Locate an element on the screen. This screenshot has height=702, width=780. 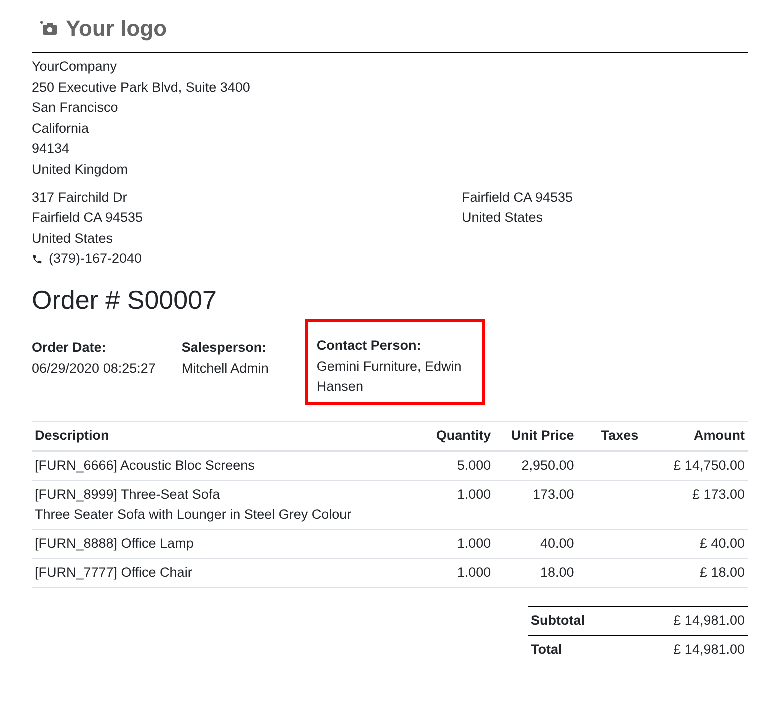
camera-icon is located at coordinates (49, 28).